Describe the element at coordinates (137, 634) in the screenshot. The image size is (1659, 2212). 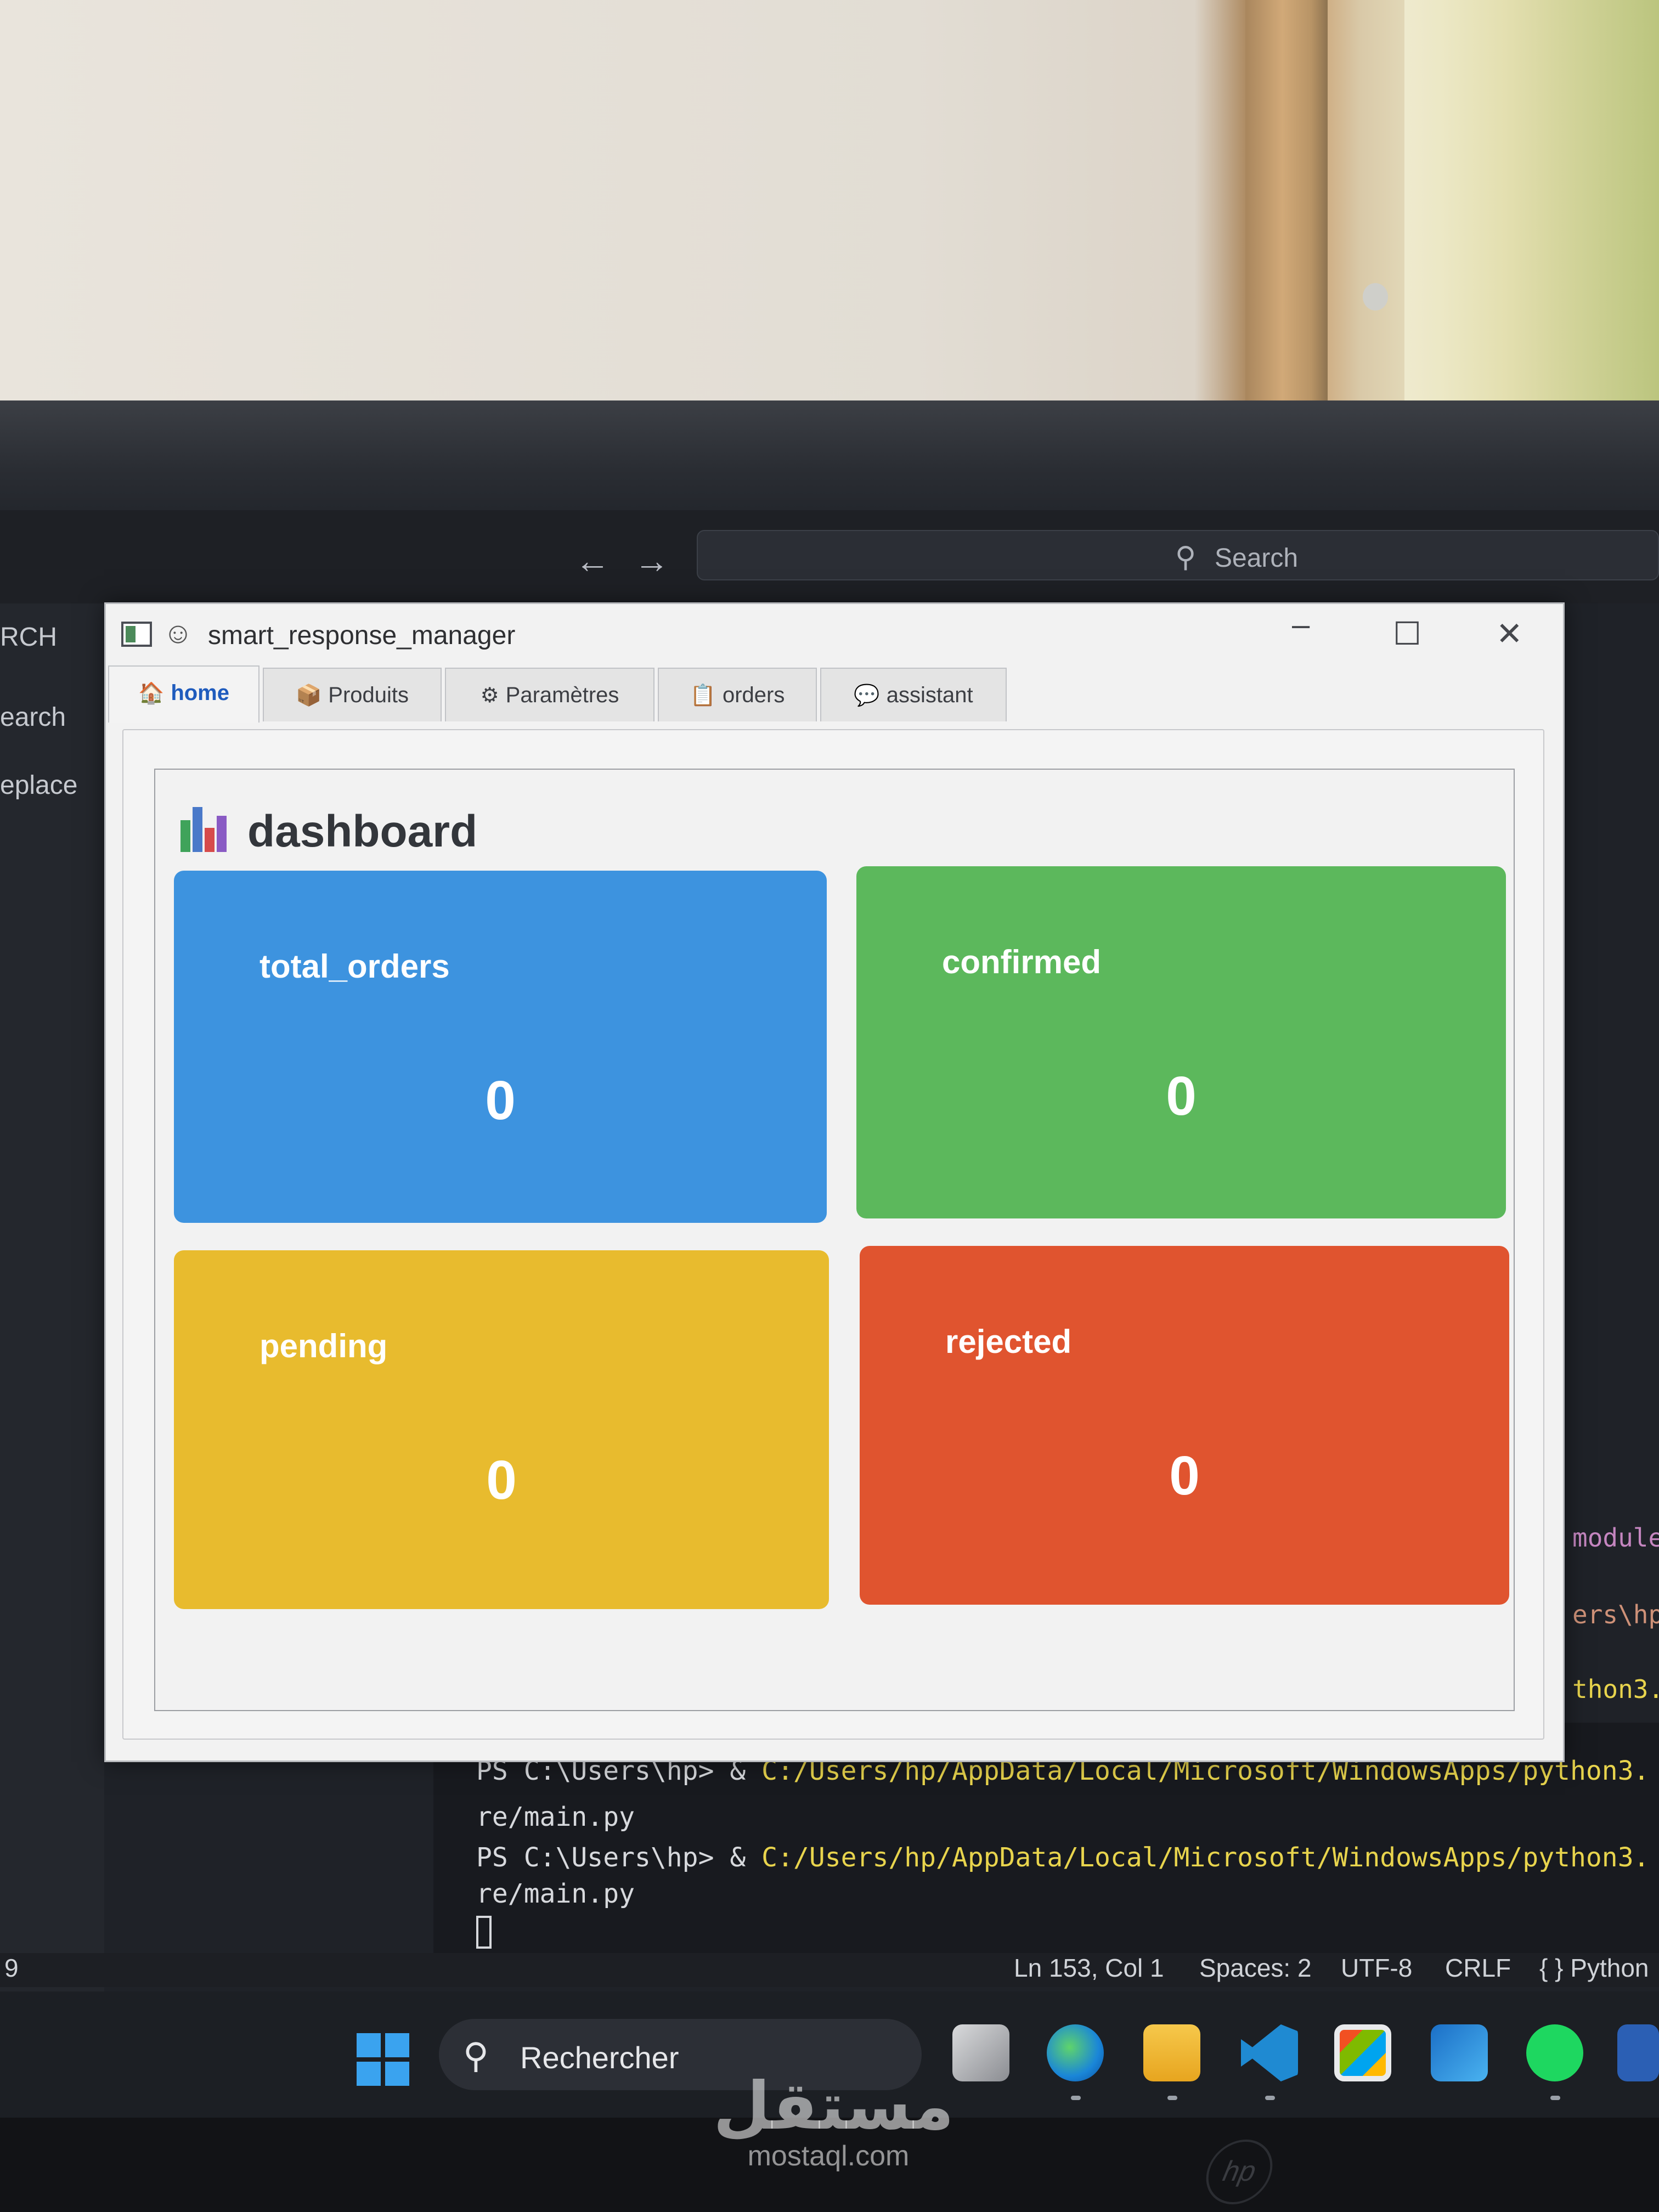
I see `window-system-icon` at that location.